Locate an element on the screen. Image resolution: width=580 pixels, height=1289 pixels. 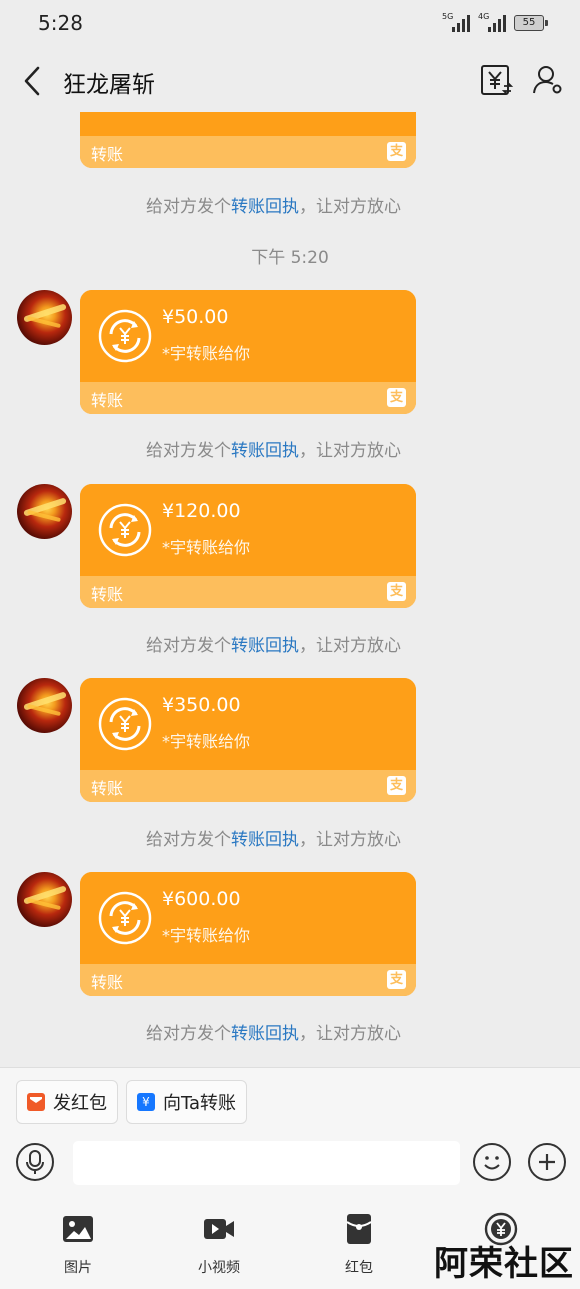
transfer-card-partial: 转账 支 is located at coordinates (248, 140).